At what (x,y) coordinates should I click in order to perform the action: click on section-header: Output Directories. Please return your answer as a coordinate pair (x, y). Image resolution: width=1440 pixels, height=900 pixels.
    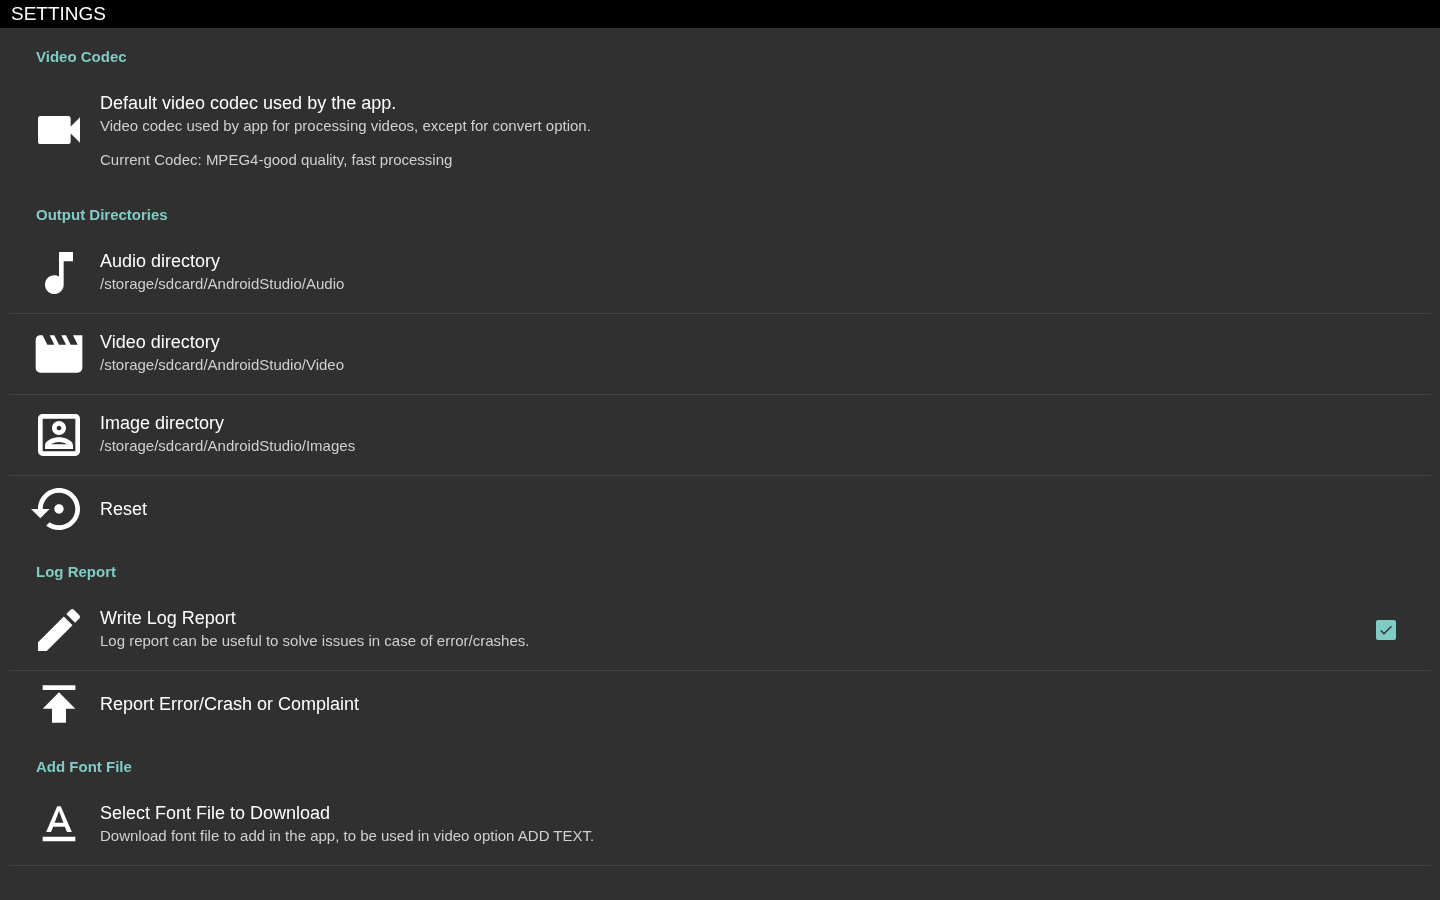
    Looking at the image, I should click on (102, 214).